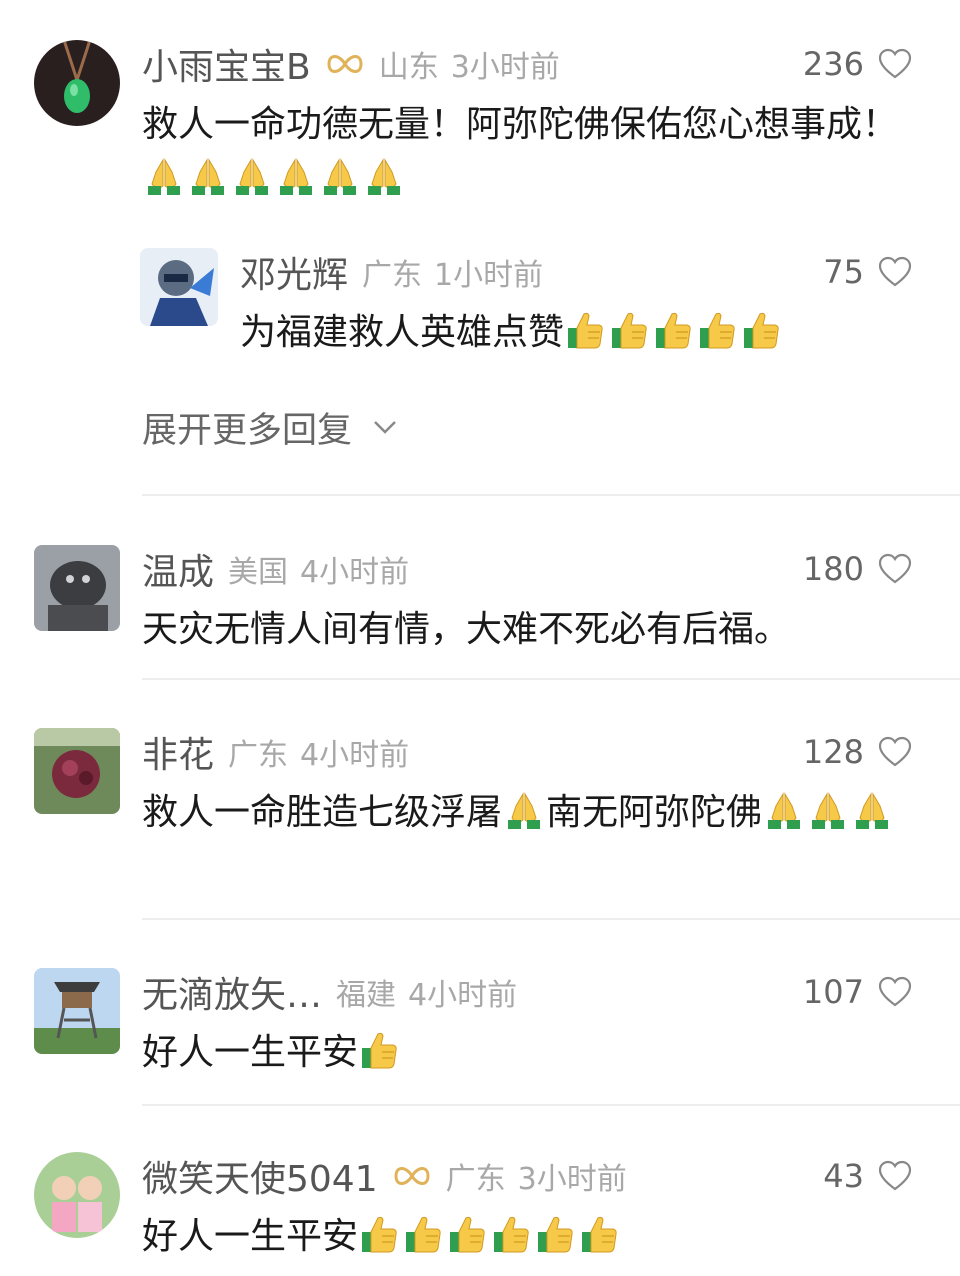 This screenshot has height=1276, width=960. I want to click on like-count: 107, so click(833, 992).